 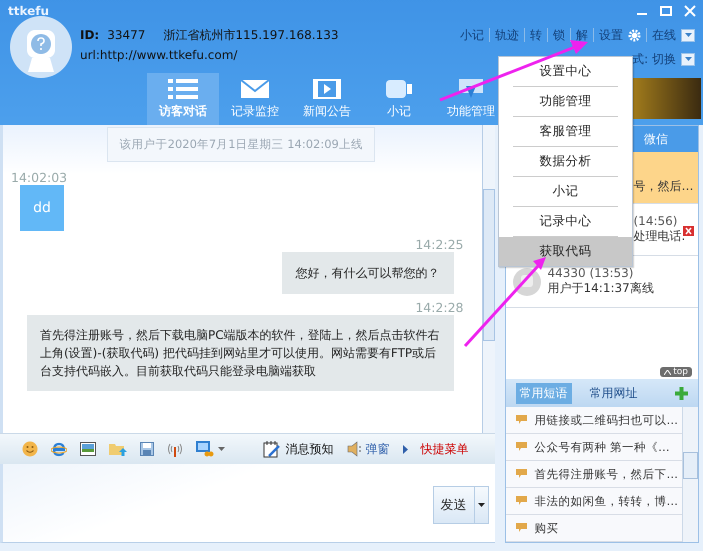 What do you see at coordinates (527, 281) in the screenshot?
I see `visitor-avatar-icon` at bounding box center [527, 281].